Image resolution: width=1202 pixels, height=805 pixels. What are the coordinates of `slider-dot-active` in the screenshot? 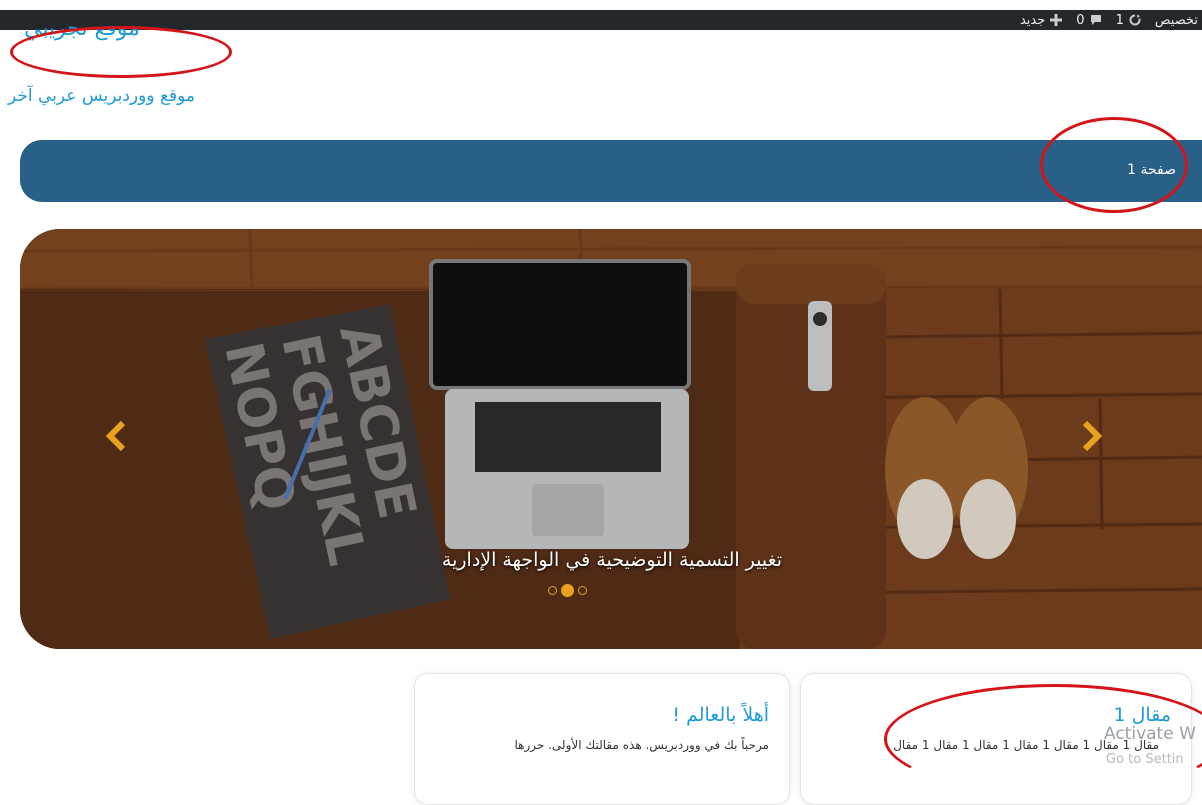 It's located at (567, 590).